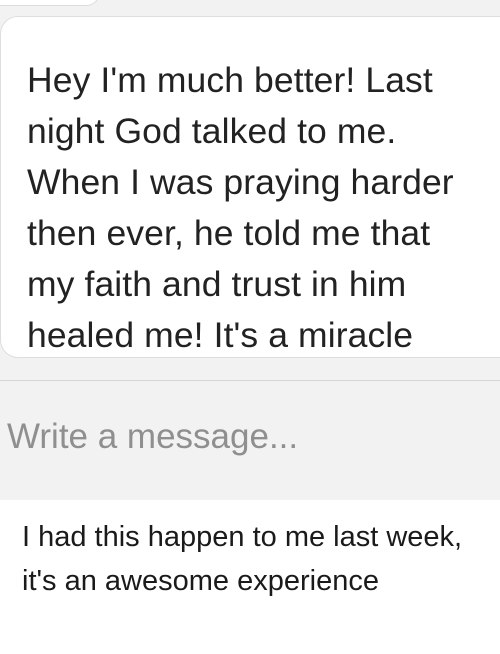 The height and width of the screenshot is (654, 500). I want to click on previous-message-bubble, so click(50, 3).